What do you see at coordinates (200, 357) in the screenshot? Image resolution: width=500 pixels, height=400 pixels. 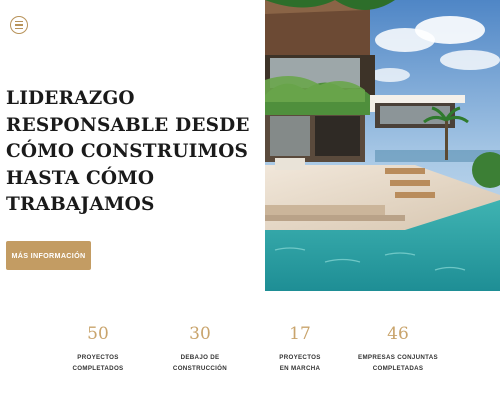 I see `stat-label-line: DEBAJO DE` at bounding box center [200, 357].